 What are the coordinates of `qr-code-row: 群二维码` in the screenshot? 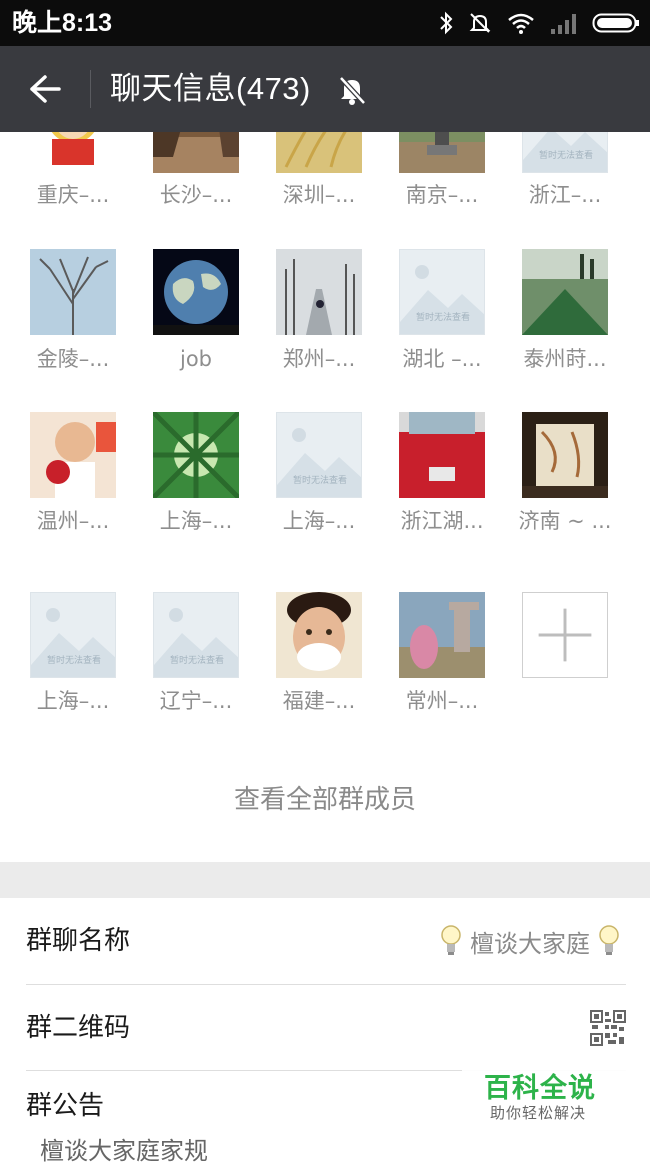 It's located at (325, 1028).